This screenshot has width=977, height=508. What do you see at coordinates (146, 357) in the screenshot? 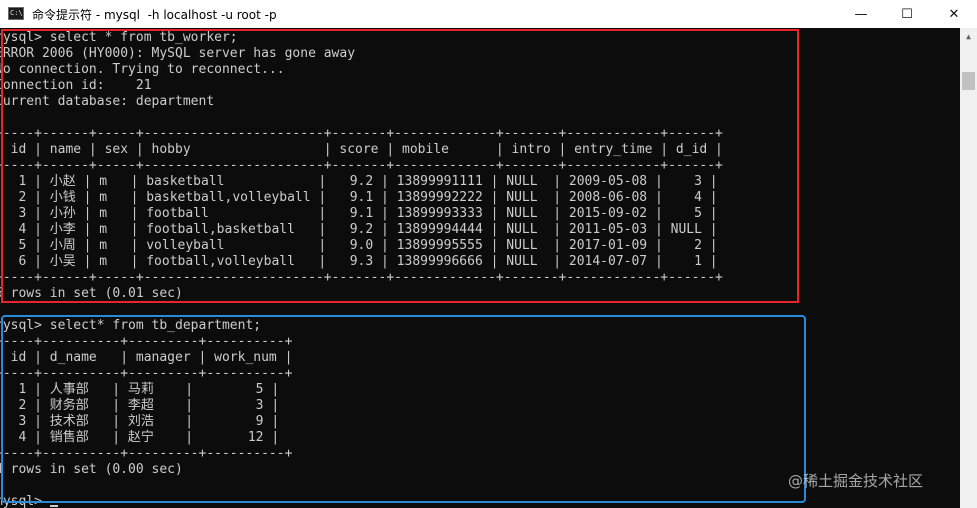
I see `terminal-line: | id | d_name | manager | work_num |` at bounding box center [146, 357].